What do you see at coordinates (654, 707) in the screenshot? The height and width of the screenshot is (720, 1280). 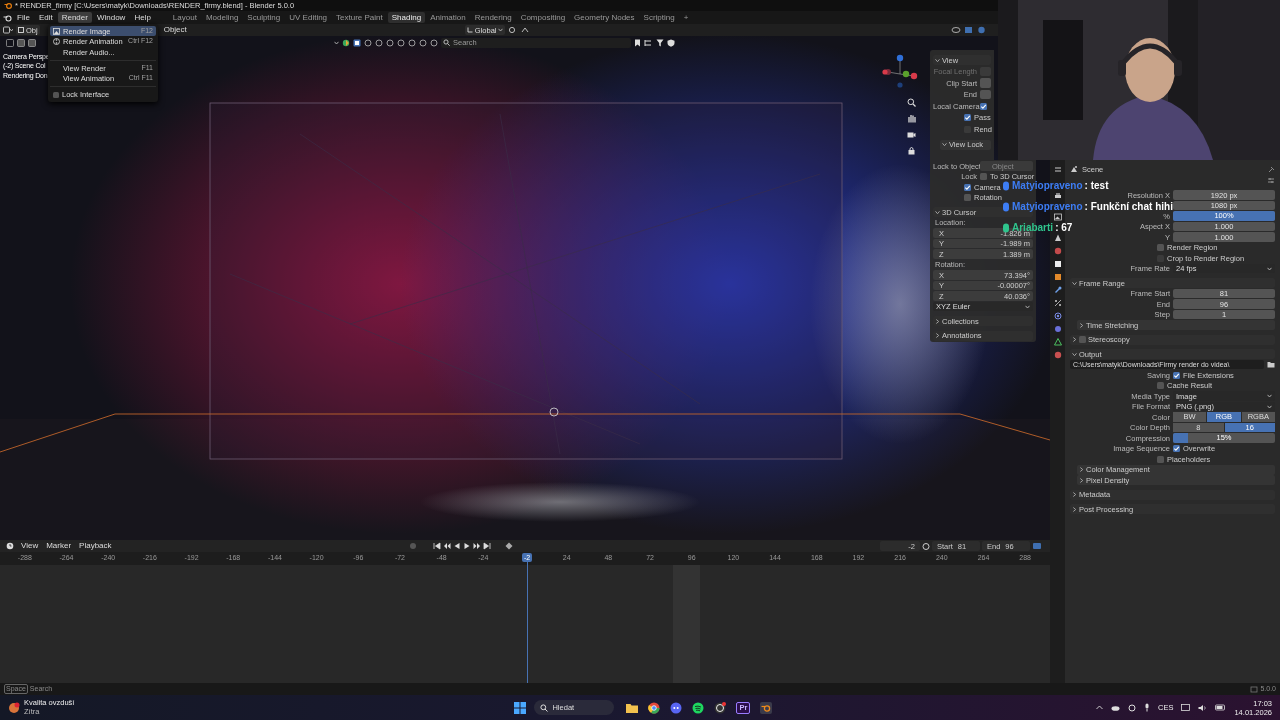 I see `browser-icon` at bounding box center [654, 707].